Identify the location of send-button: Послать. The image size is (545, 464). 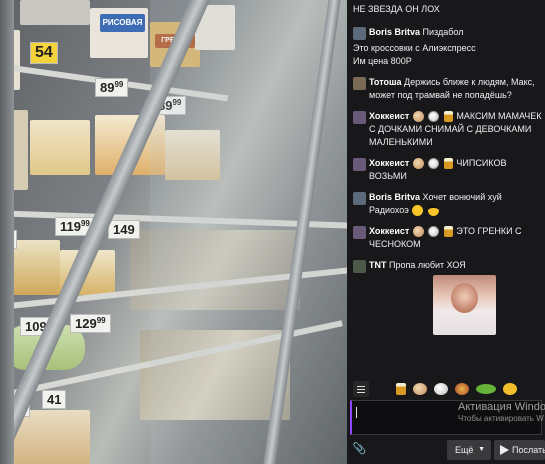
(519, 450).